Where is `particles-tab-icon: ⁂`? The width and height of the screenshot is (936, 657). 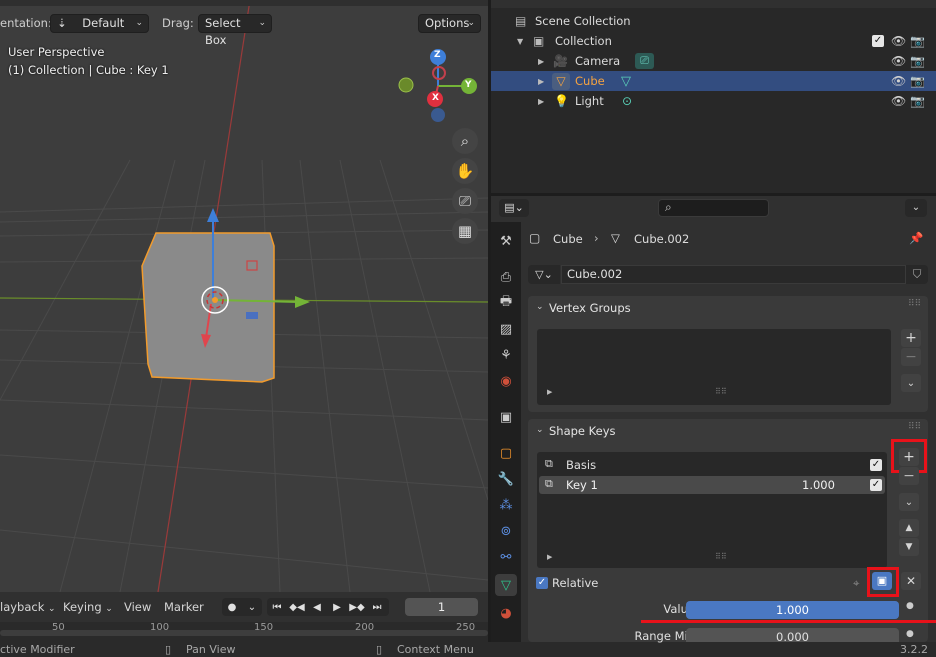 particles-tab-icon: ⁂ is located at coordinates (506, 505).